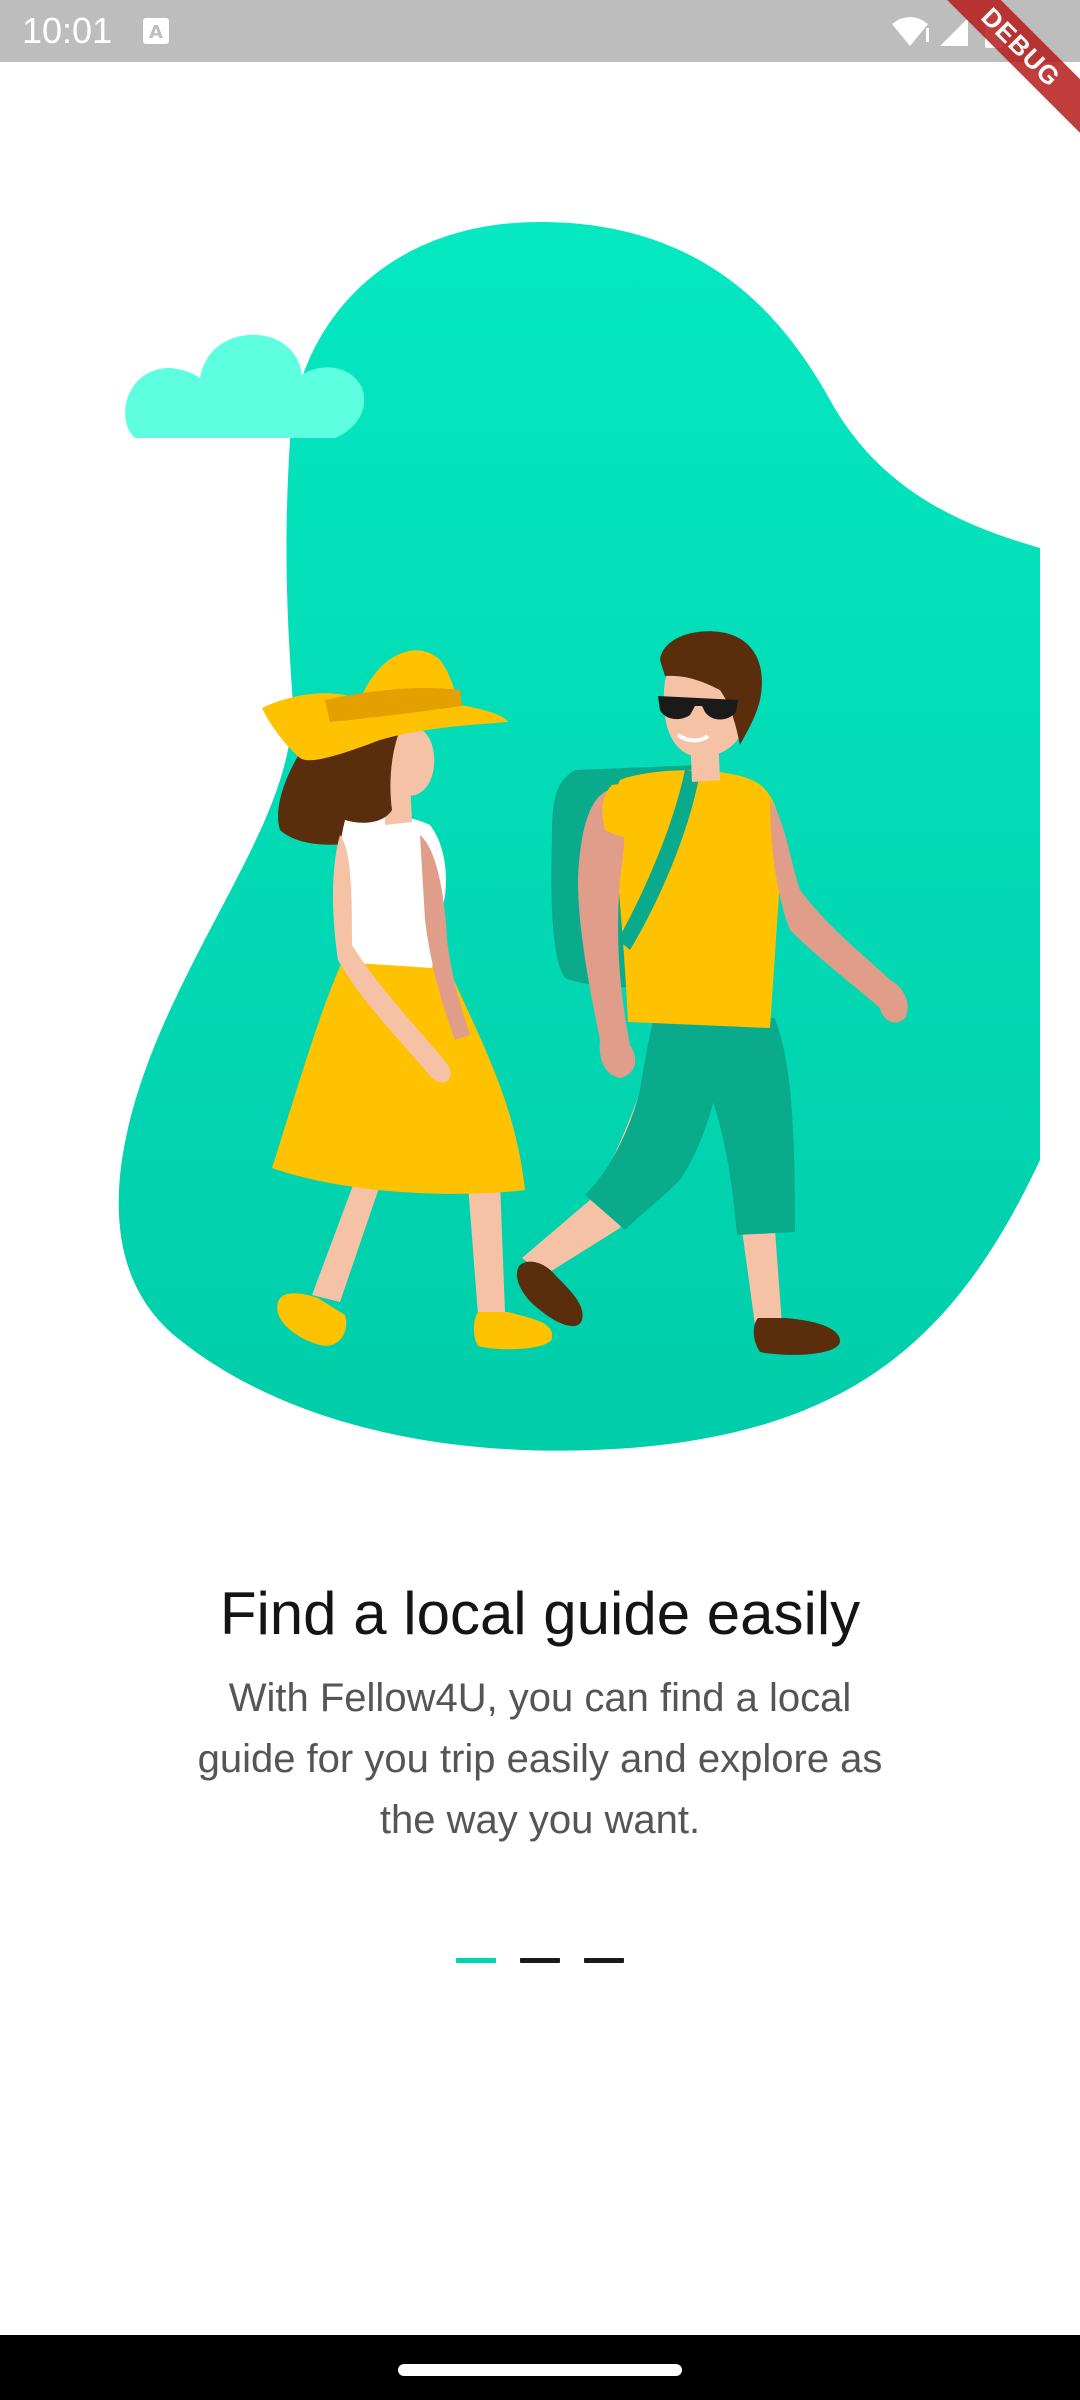  I want to click on status-bar: 10:01 A DEBUG, so click(540, 71).